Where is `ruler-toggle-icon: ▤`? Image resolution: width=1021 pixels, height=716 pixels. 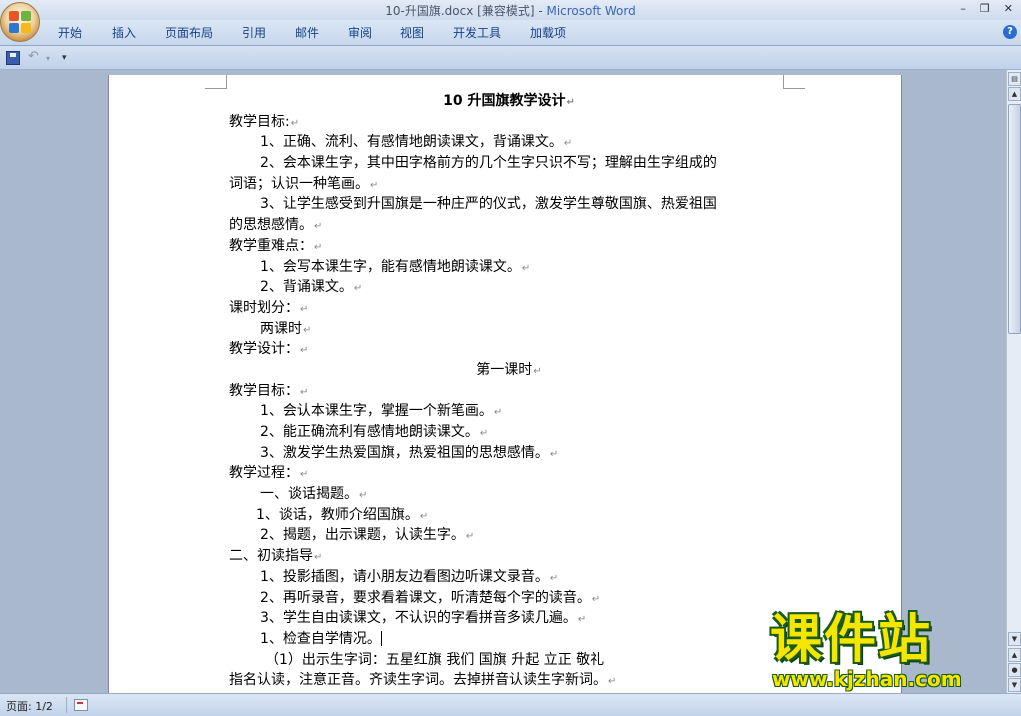 ruler-toggle-icon: ▤ is located at coordinates (1014, 79).